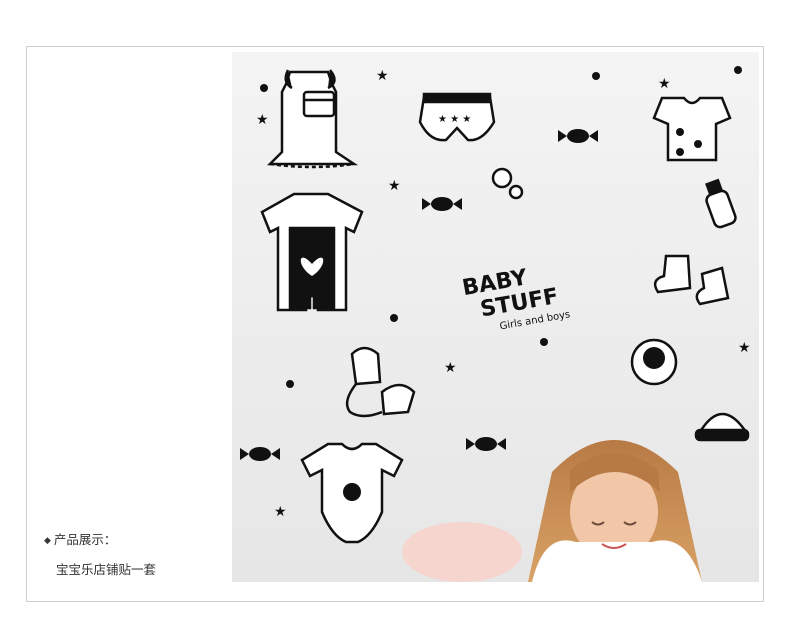  What do you see at coordinates (654, 362) in the screenshot?
I see `bib-decal` at bounding box center [654, 362].